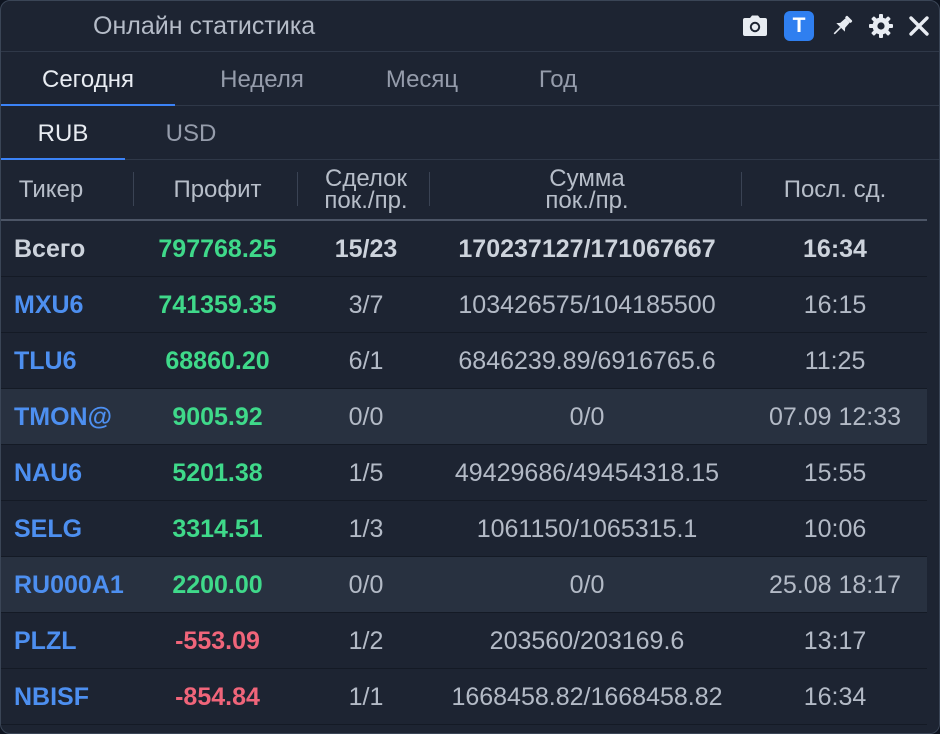 Image resolution: width=940 pixels, height=734 pixels. Describe the element at coordinates (587, 529) in the screenshot. I see `sum-cell: 1061150/1065315.1` at that location.